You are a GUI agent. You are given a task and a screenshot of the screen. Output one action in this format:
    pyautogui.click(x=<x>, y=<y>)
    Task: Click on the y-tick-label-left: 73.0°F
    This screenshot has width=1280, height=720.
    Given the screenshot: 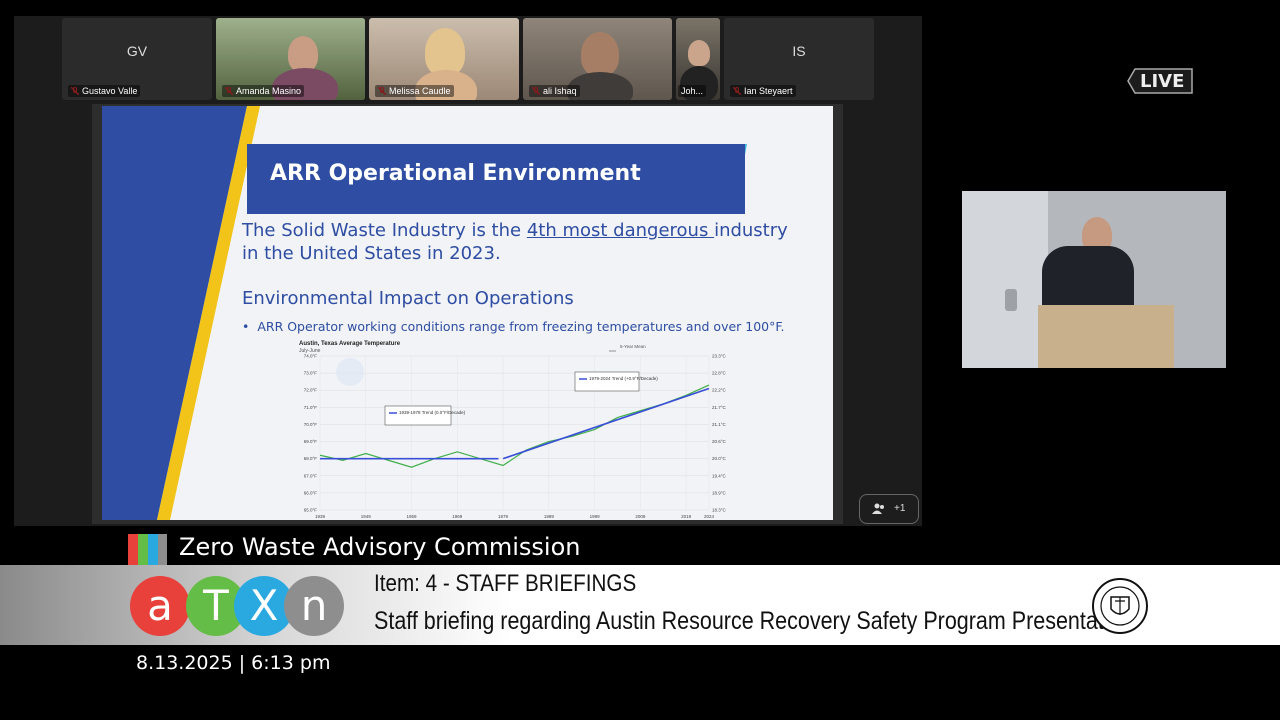 What is the action you would take?
    pyautogui.click(x=311, y=373)
    